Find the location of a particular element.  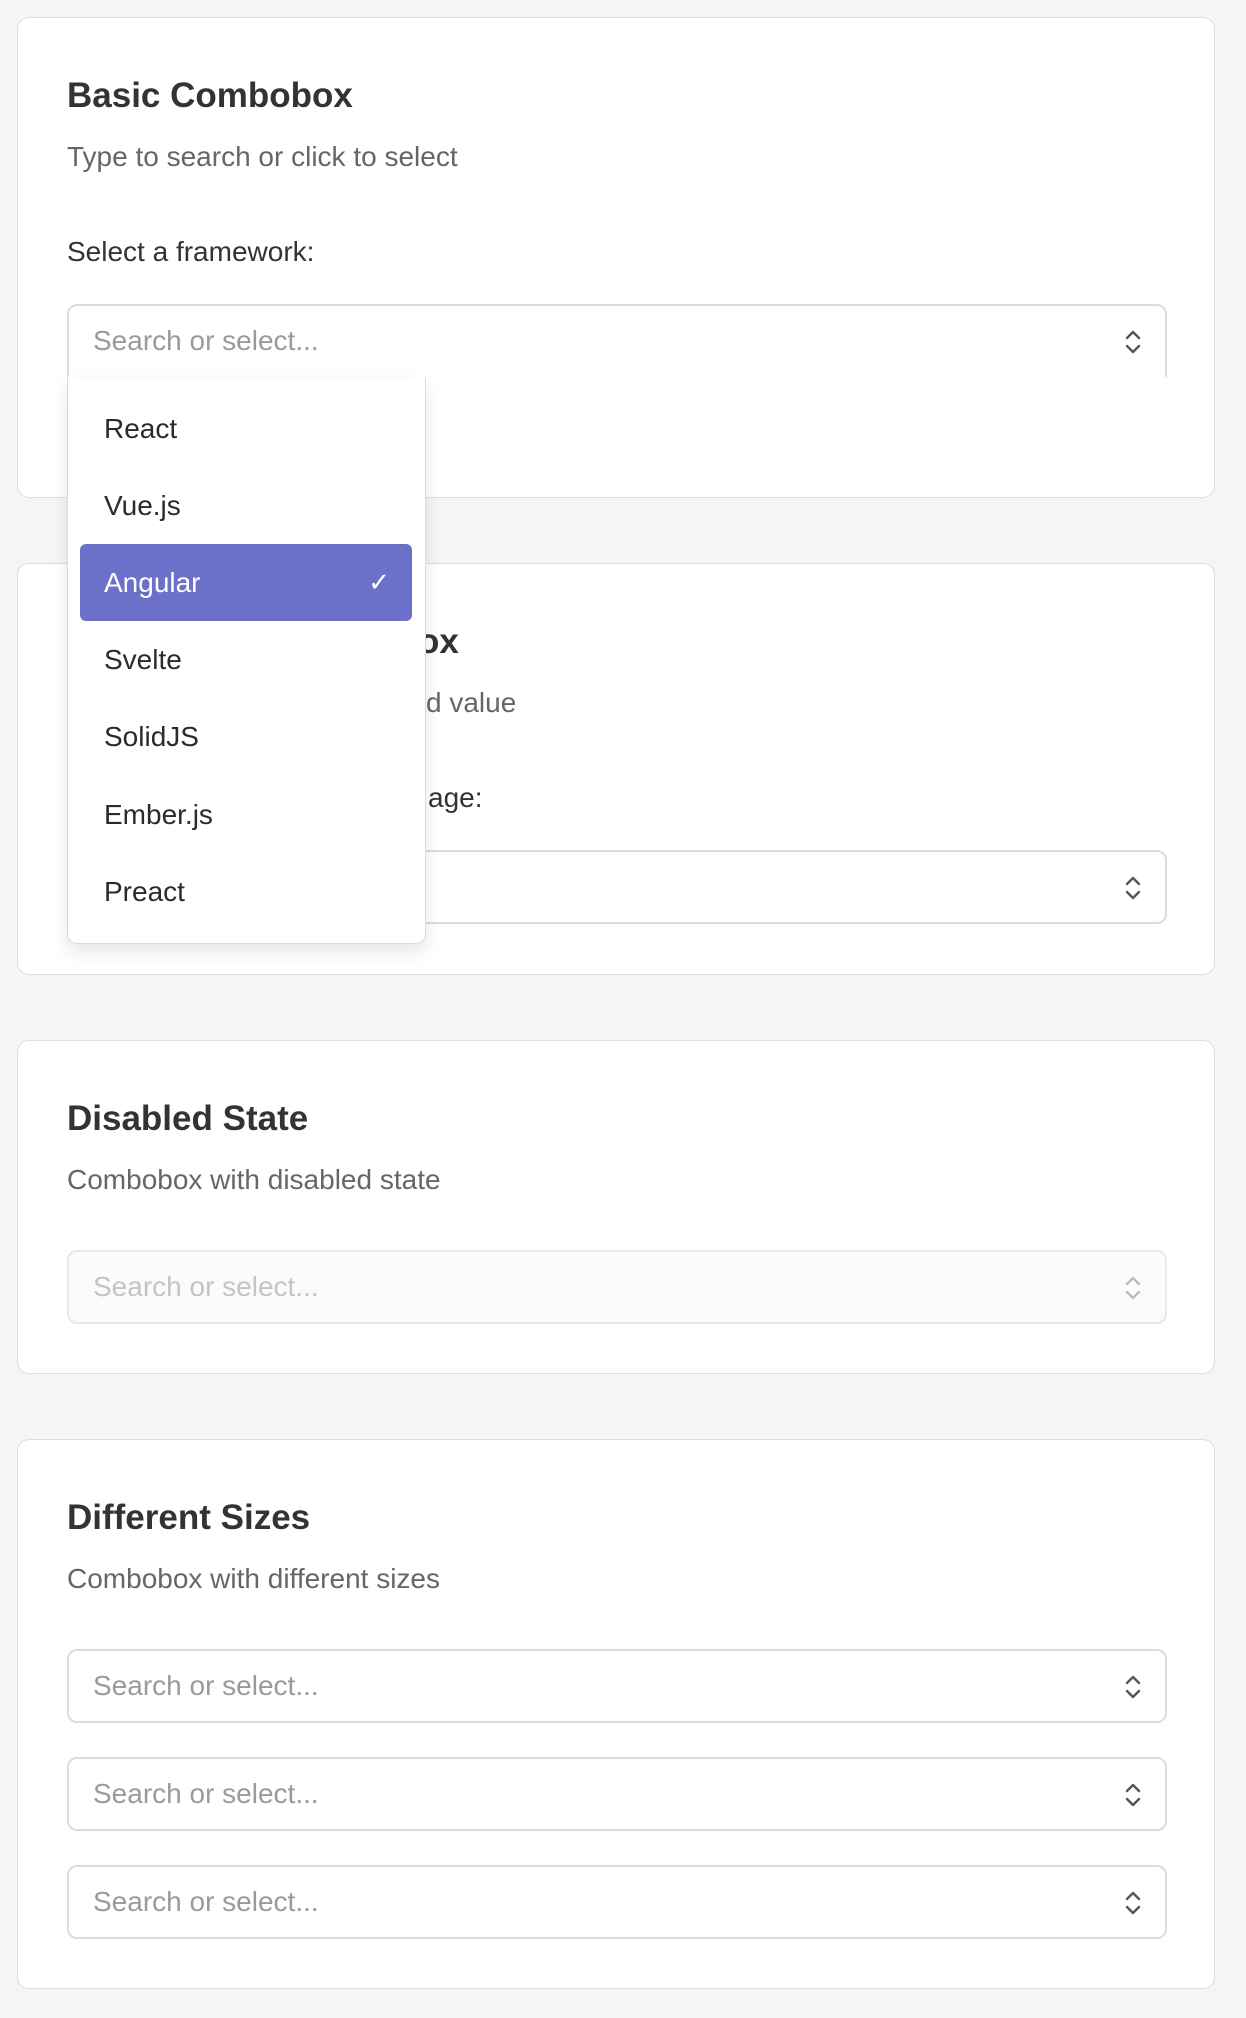

card-title: Disabled State is located at coordinates (188, 1118).